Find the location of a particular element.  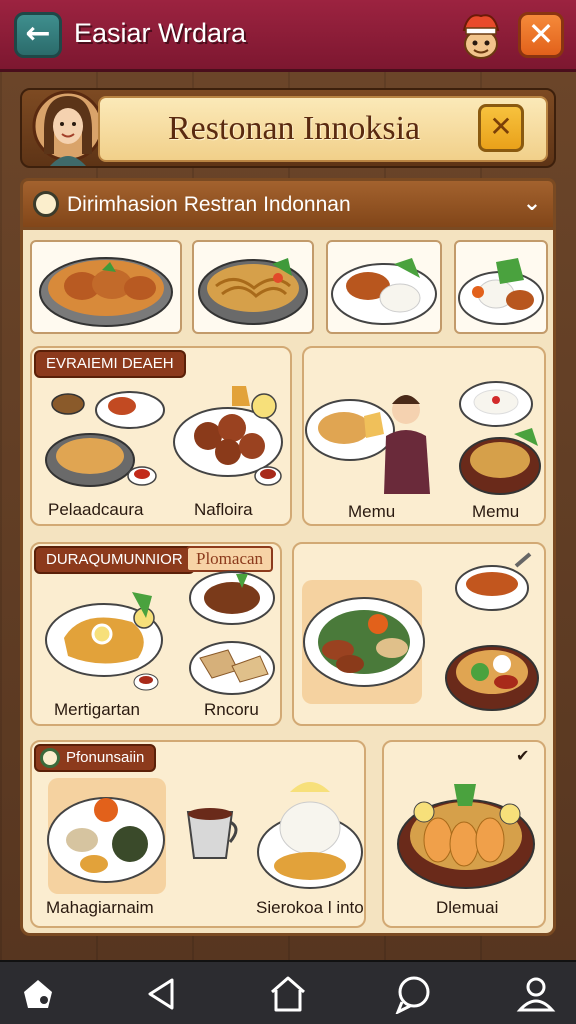

soup-and-bowl-icon is located at coordinates (492, 631).